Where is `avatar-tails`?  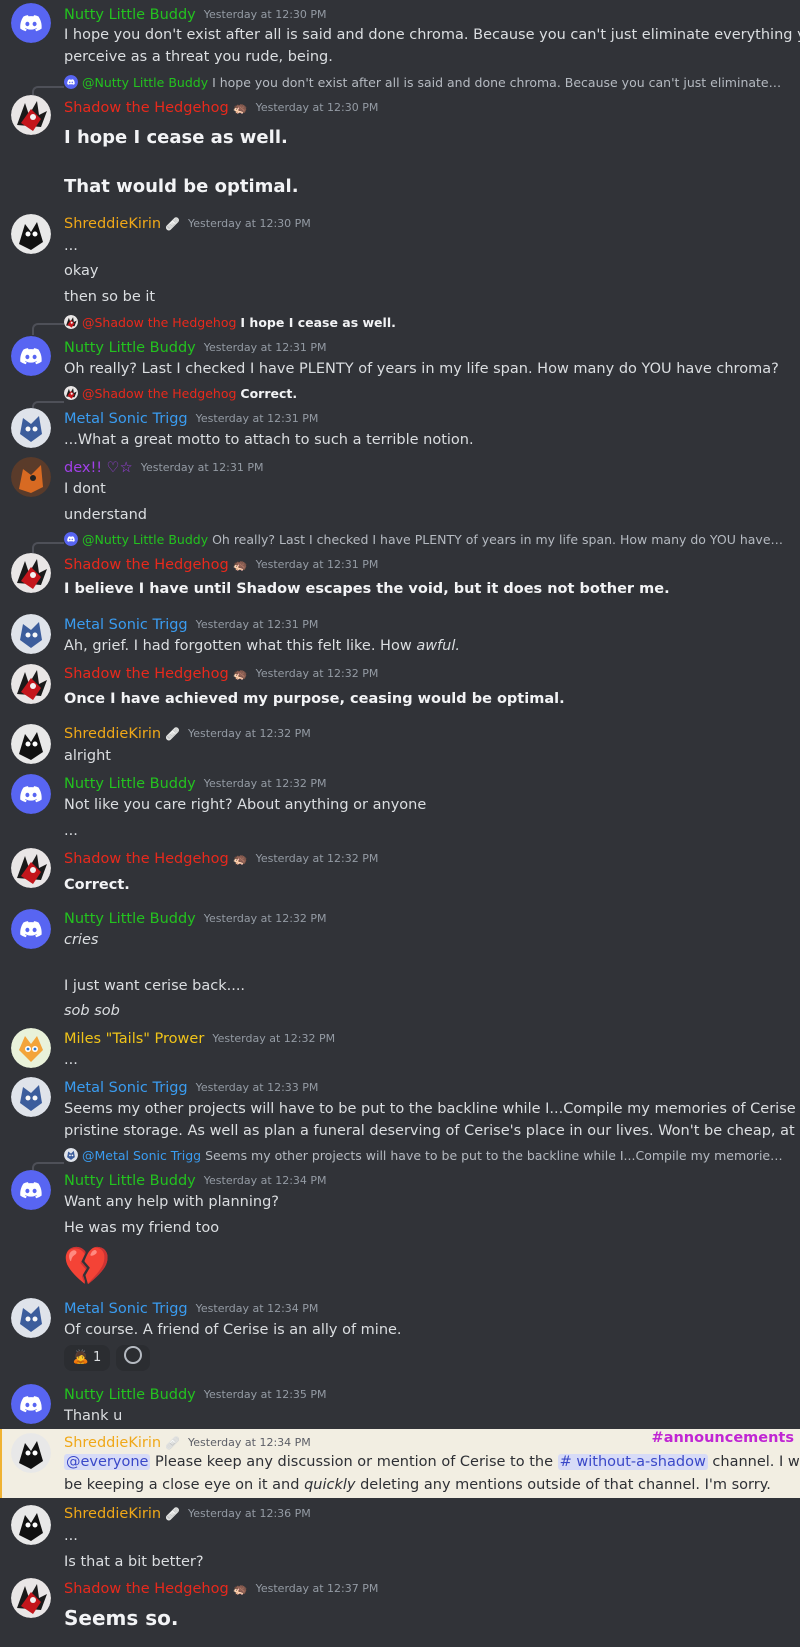 avatar-tails is located at coordinates (31, 1048).